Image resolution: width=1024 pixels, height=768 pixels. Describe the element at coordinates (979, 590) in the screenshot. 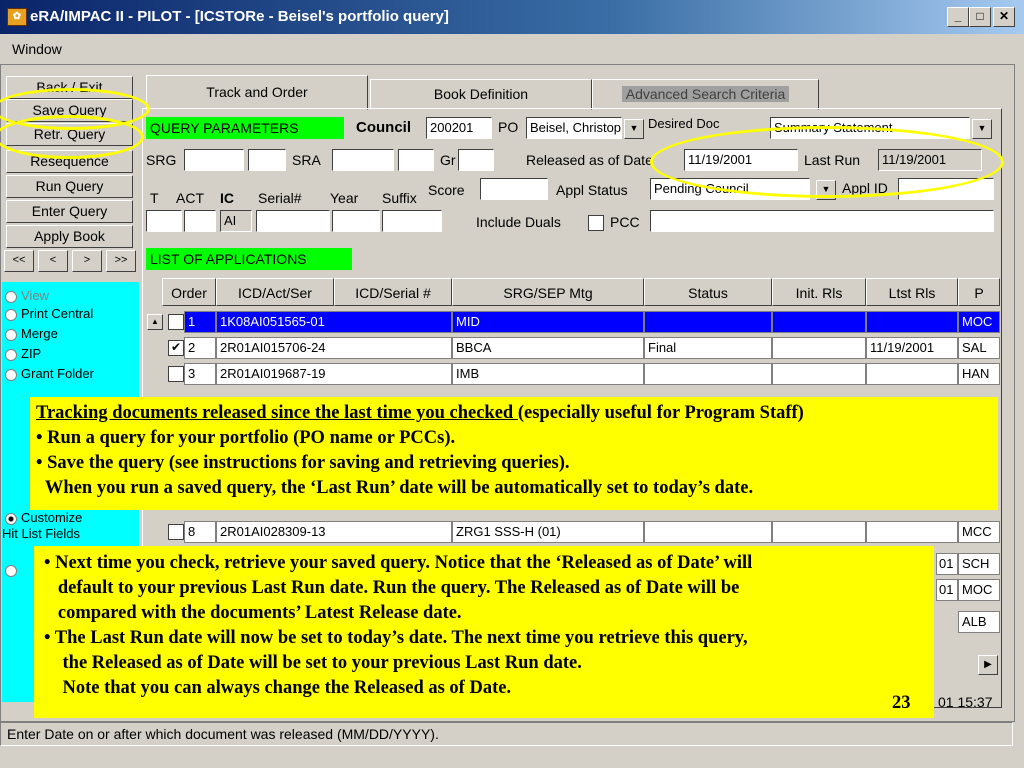

I see `partial-cell: MOC` at that location.